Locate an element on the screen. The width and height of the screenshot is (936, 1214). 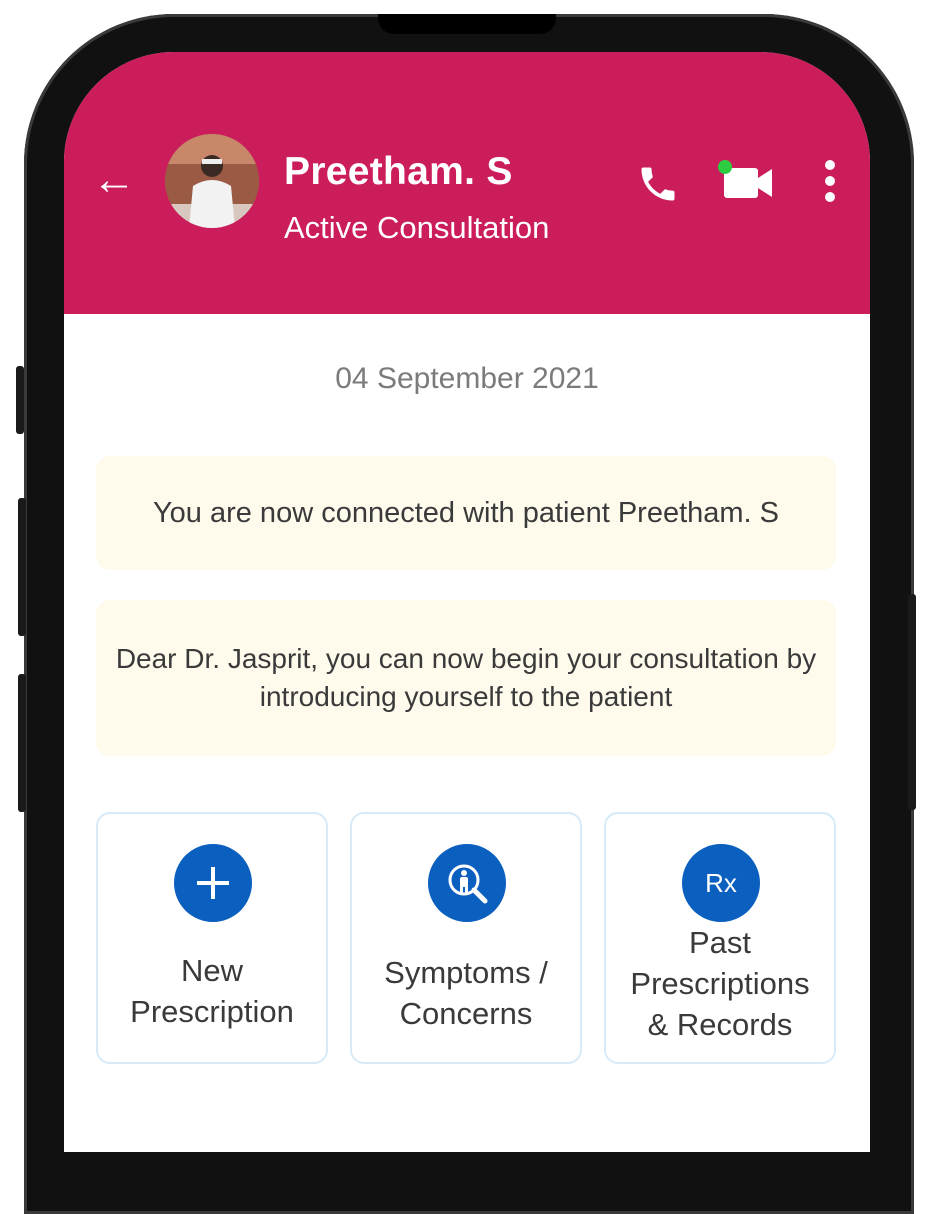
symptoms-concerns-button: Symptoms / Concerns is located at coordinates (466, 938).